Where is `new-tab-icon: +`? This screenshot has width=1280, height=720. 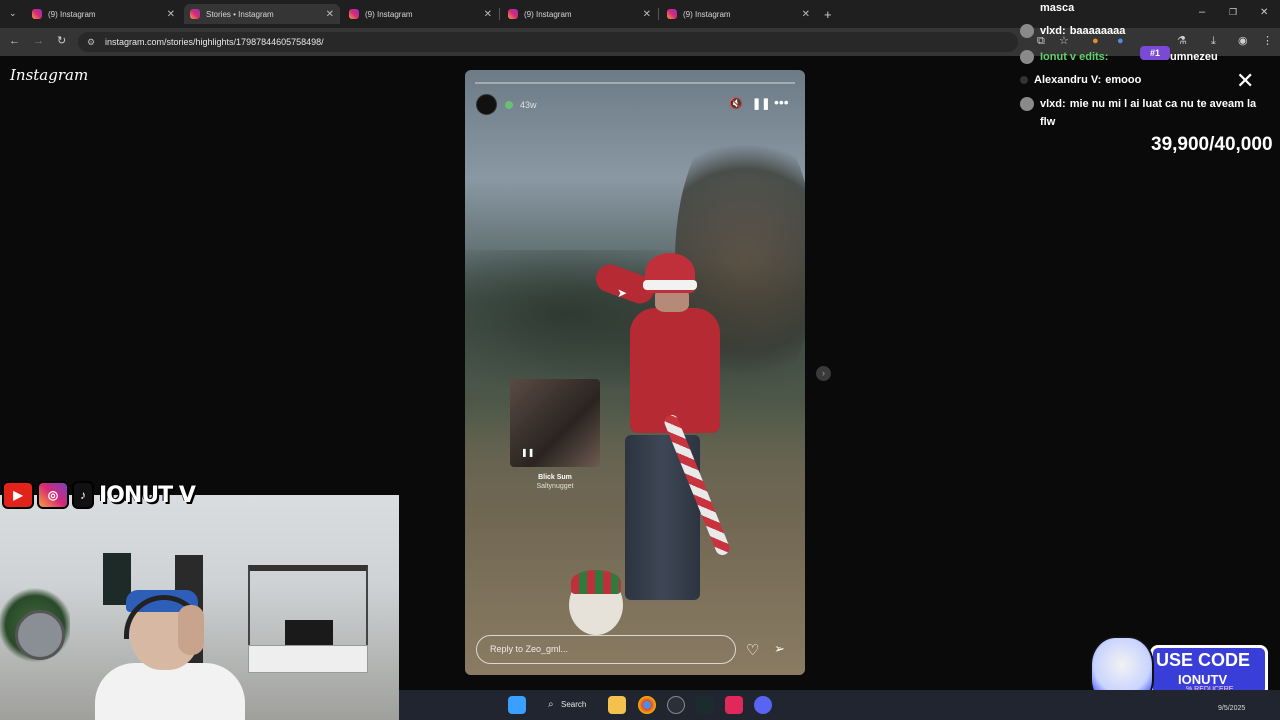 new-tab-icon: + is located at coordinates (828, 14).